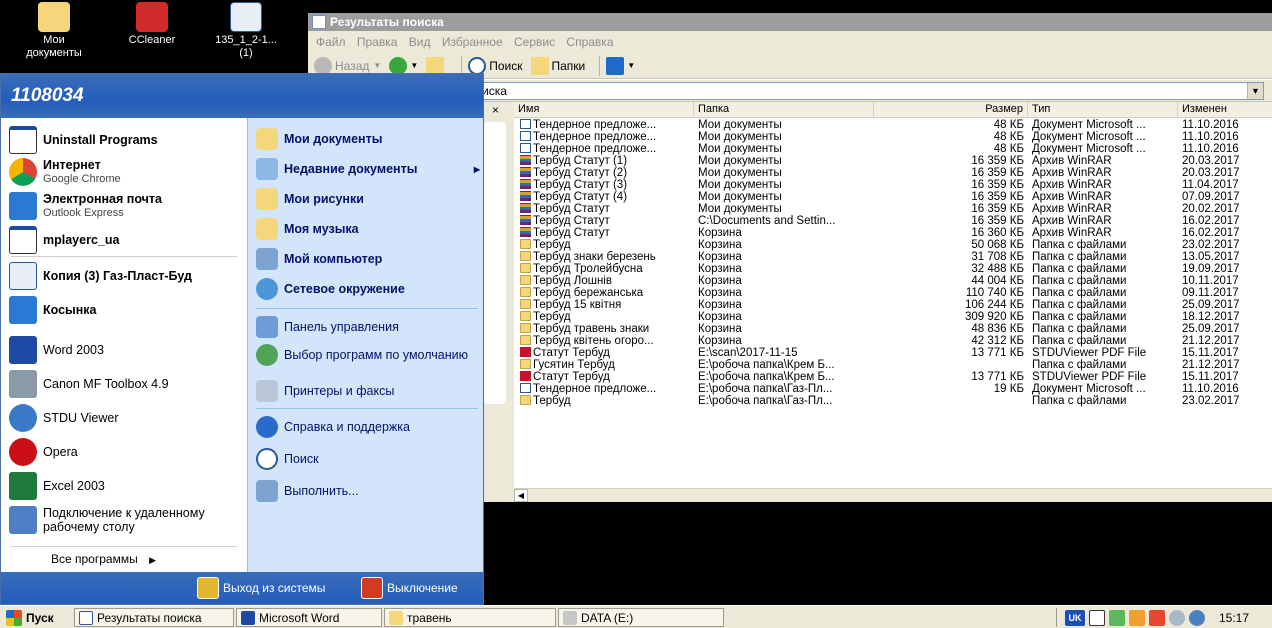 The image size is (1272, 628). Describe the element at coordinates (37, 617) in the screenshot. I see `start-button: Пуск` at that location.